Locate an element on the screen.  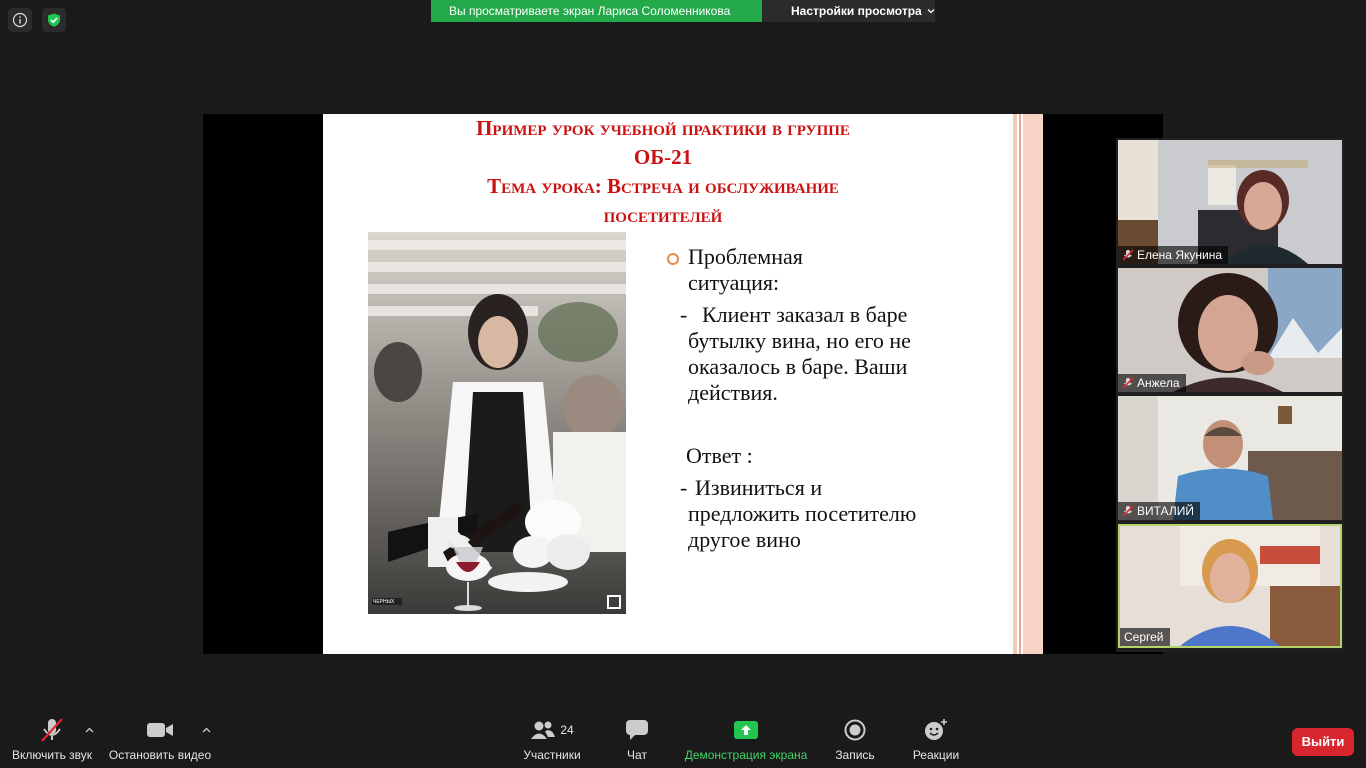
view-settings-button: Настройки просмотра is located at coordinates (848, 11).